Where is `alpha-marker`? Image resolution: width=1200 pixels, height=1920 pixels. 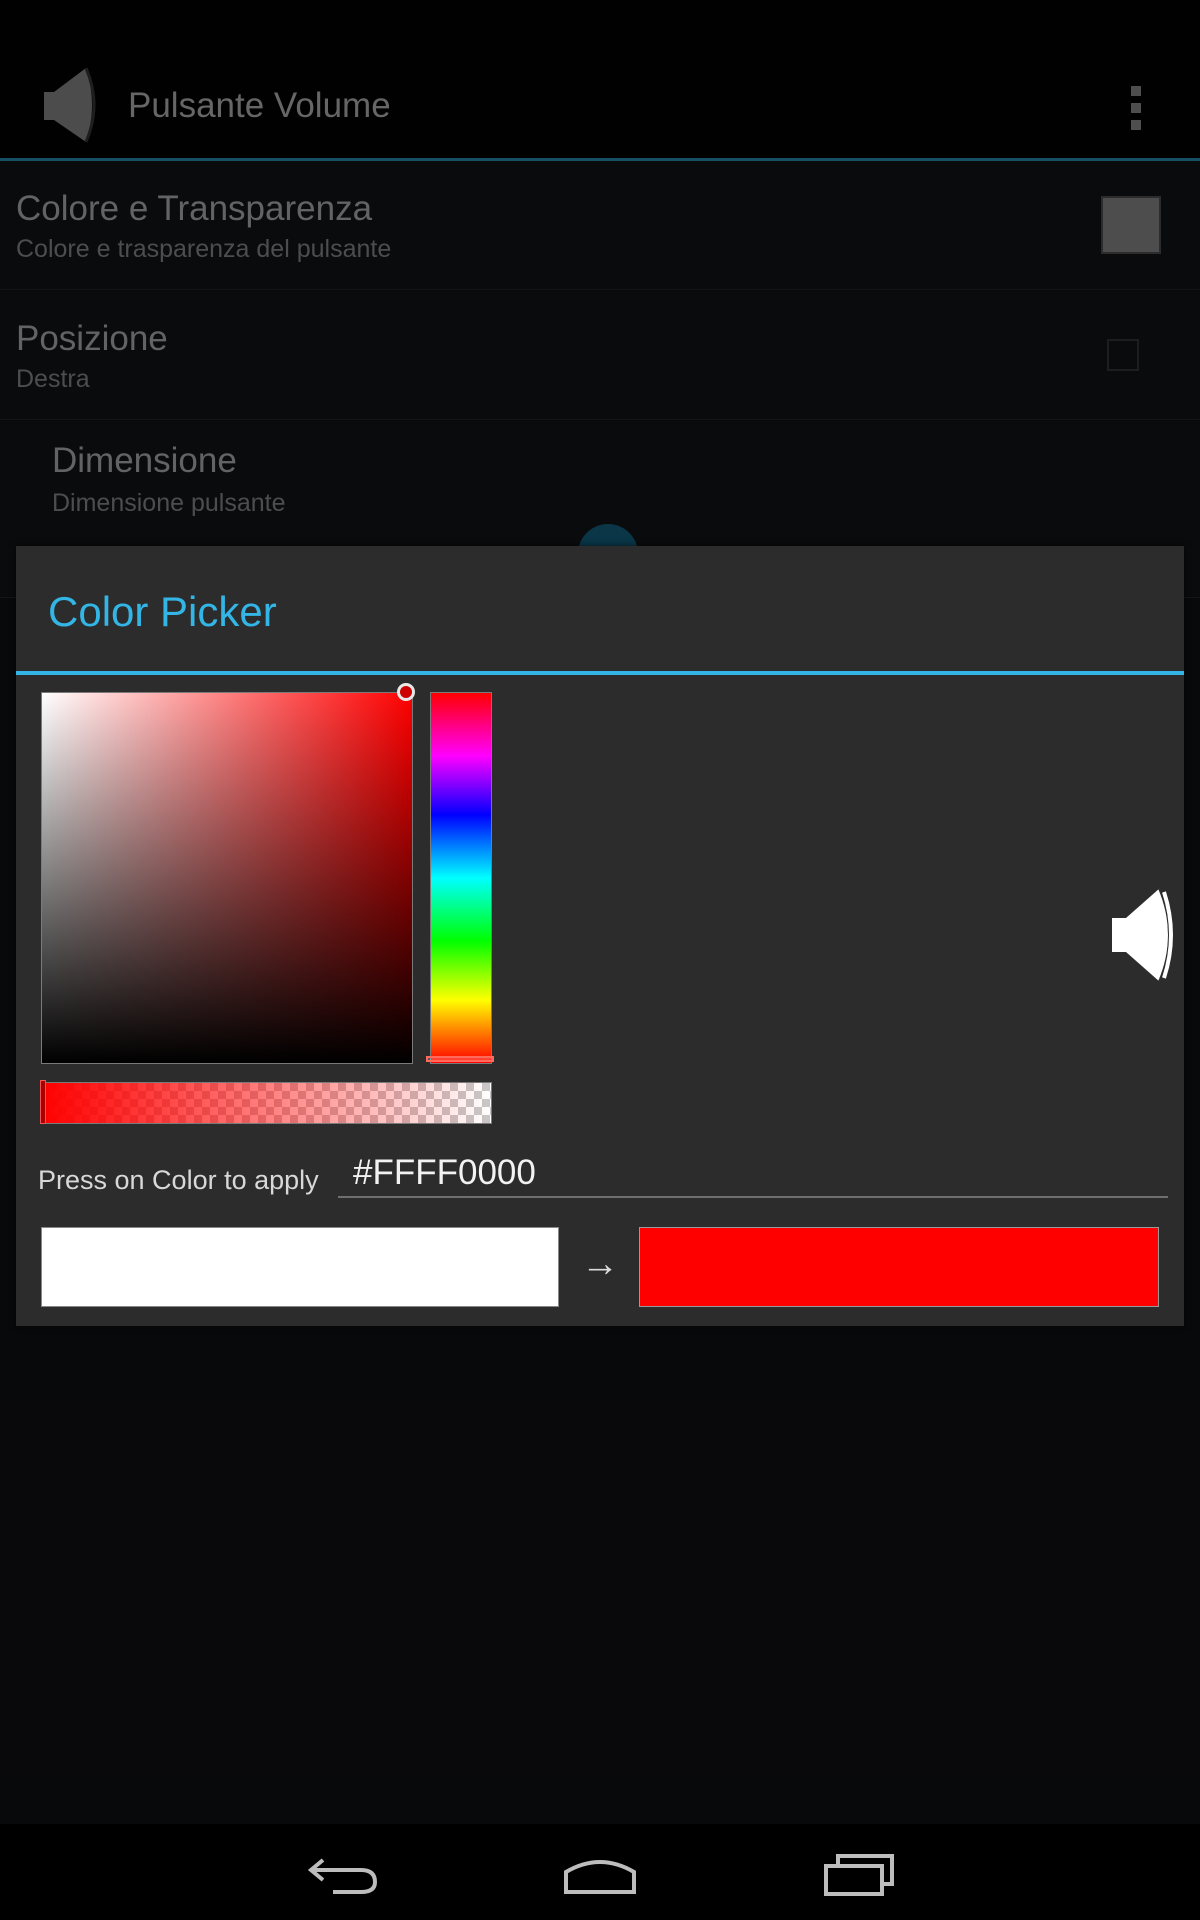
alpha-marker is located at coordinates (43, 1102).